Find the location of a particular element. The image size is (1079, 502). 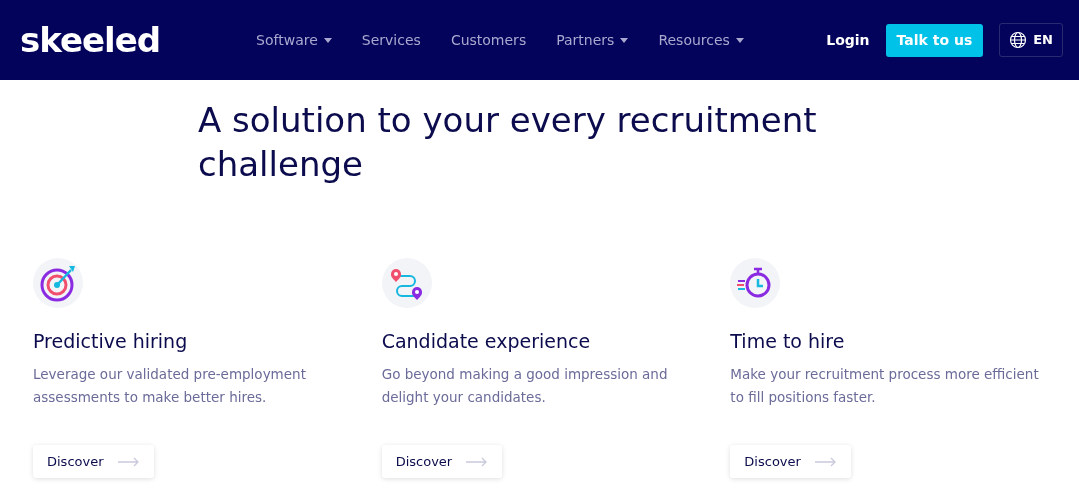

globe-icon is located at coordinates (1018, 40).